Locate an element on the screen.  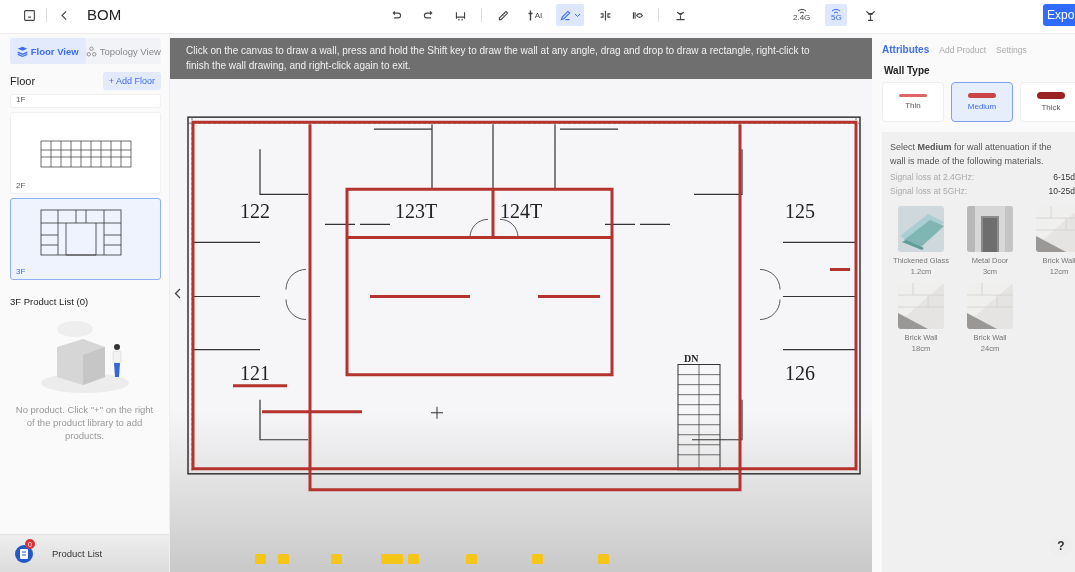
floor-label: 3F is located at coordinates (21, 271).